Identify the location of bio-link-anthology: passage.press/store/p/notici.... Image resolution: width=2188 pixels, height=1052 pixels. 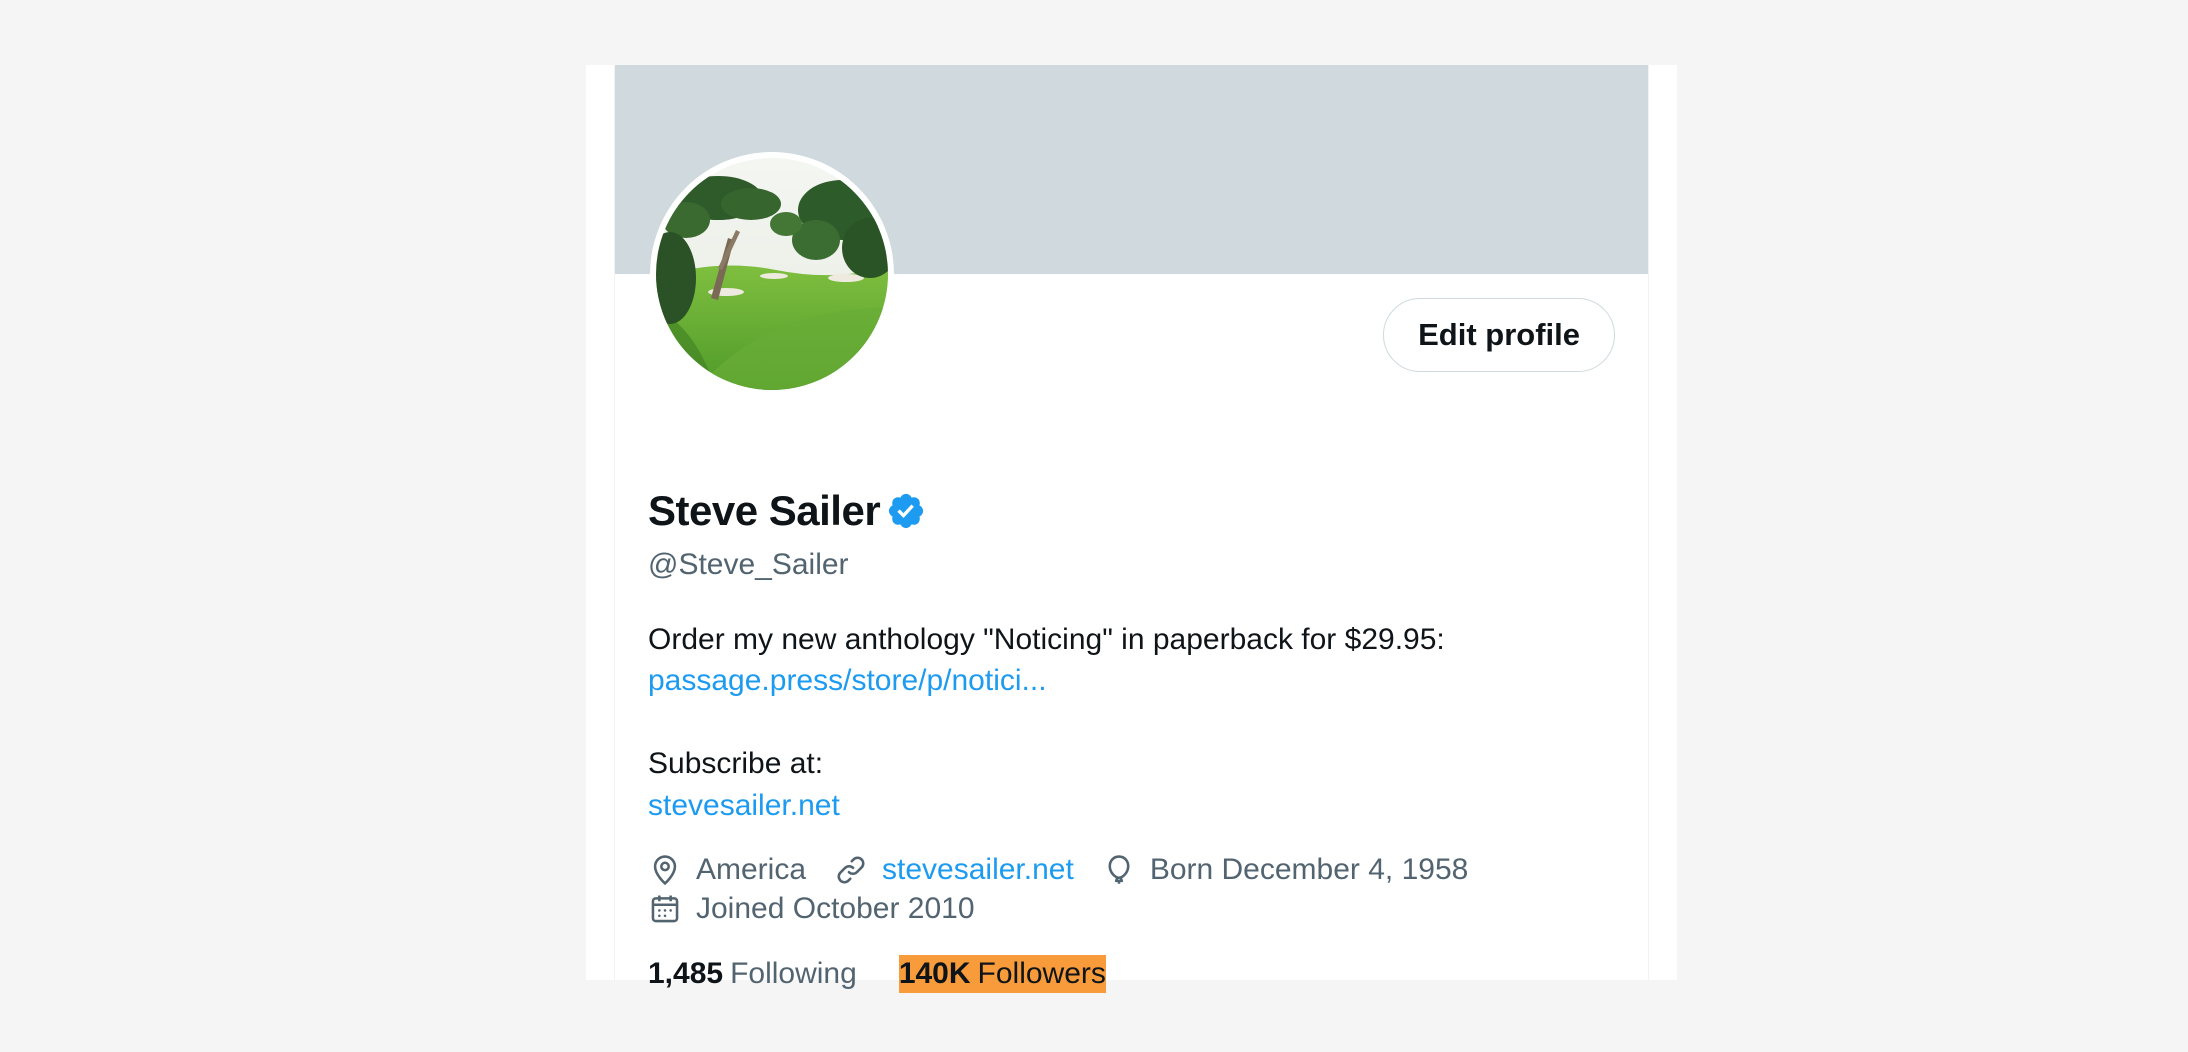
(847, 681).